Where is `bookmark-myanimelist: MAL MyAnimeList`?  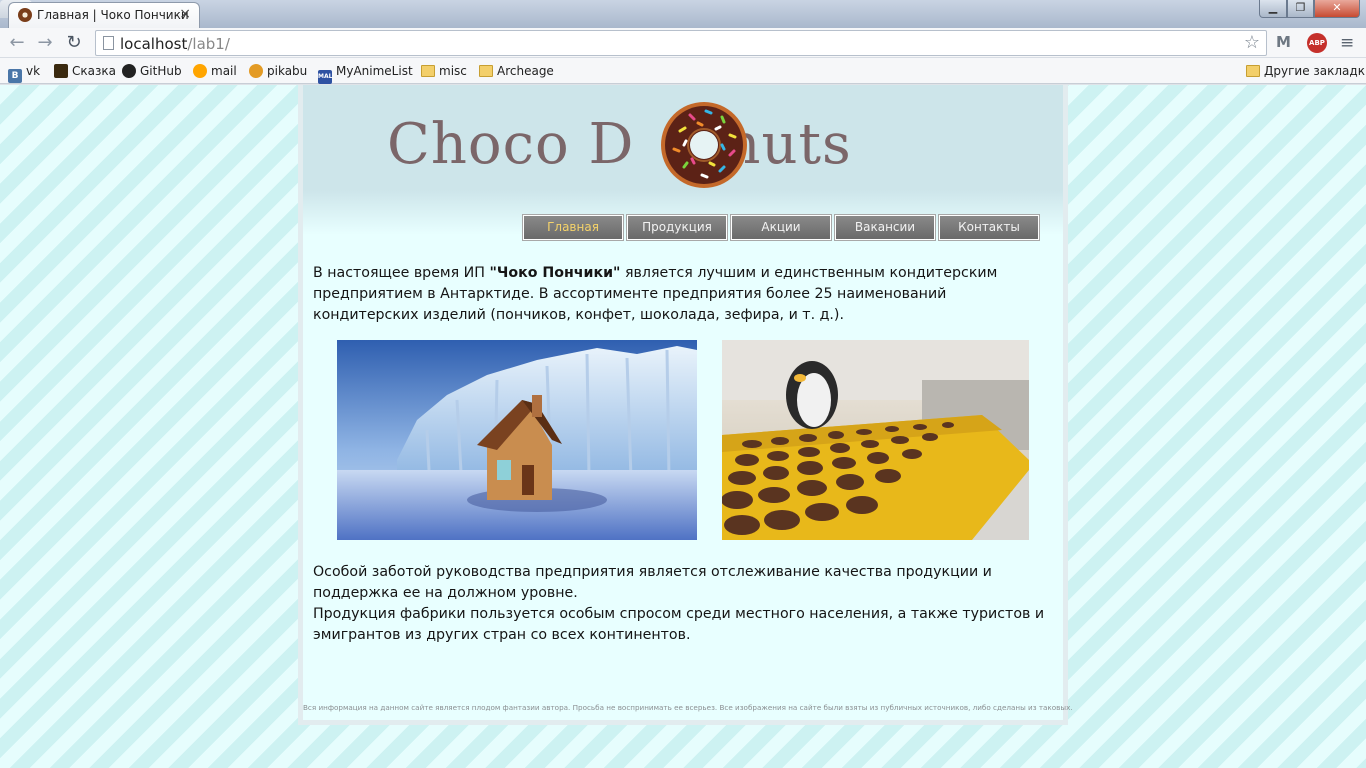 bookmark-myanimelist: MAL MyAnimeList is located at coordinates (365, 73).